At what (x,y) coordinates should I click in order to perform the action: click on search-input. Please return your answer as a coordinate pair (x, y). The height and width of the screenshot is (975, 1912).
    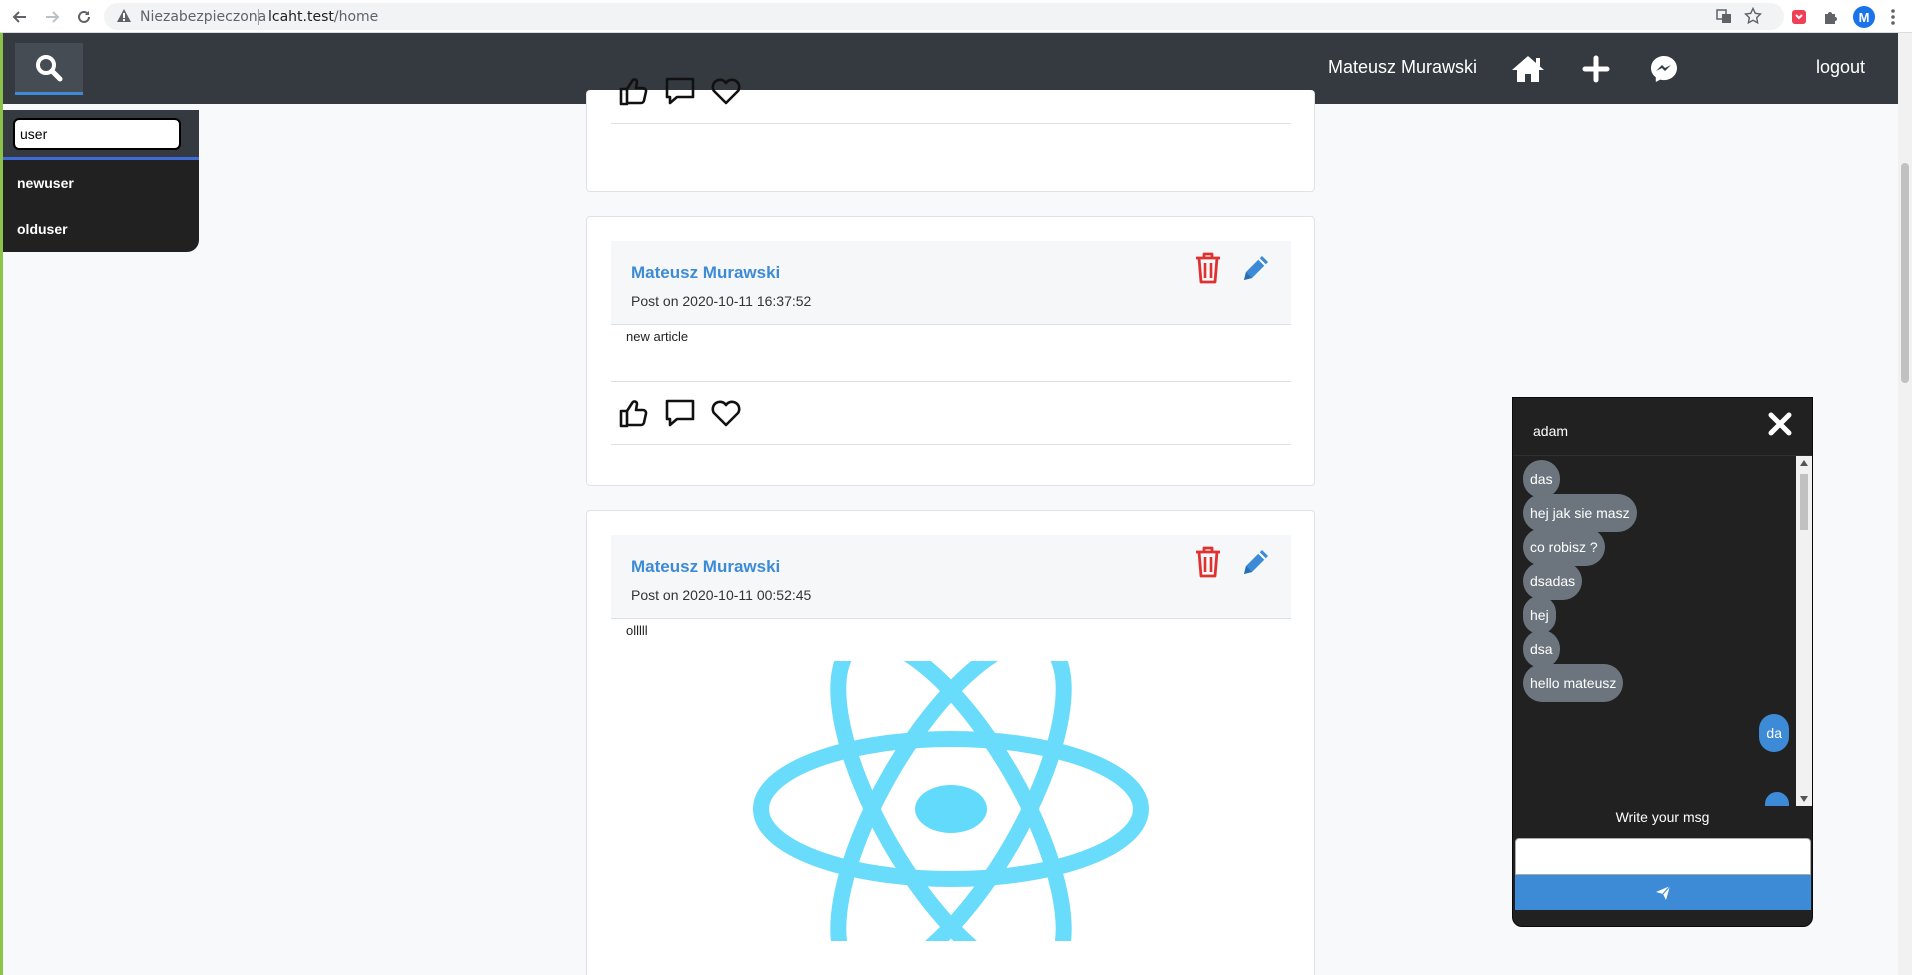
    Looking at the image, I should click on (97, 134).